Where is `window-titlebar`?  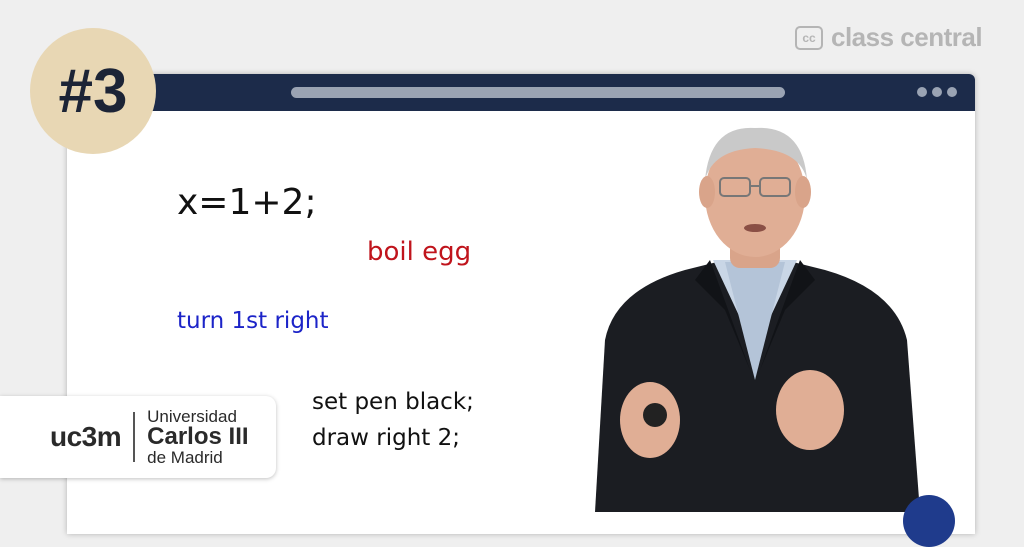 window-titlebar is located at coordinates (521, 92).